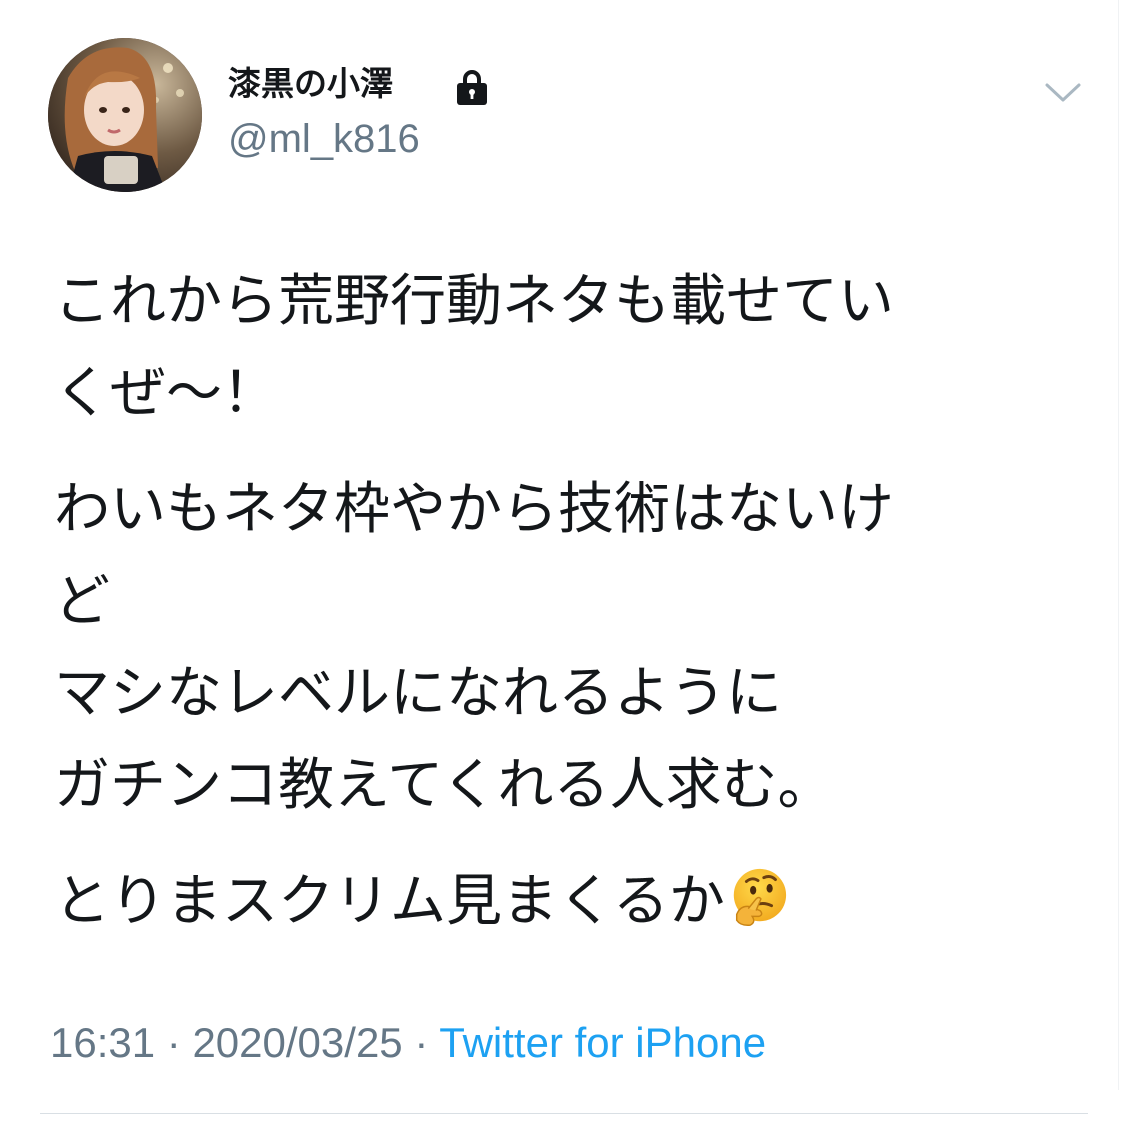 The image size is (1125, 1132). I want to click on edge-divider, so click(1118, 545).